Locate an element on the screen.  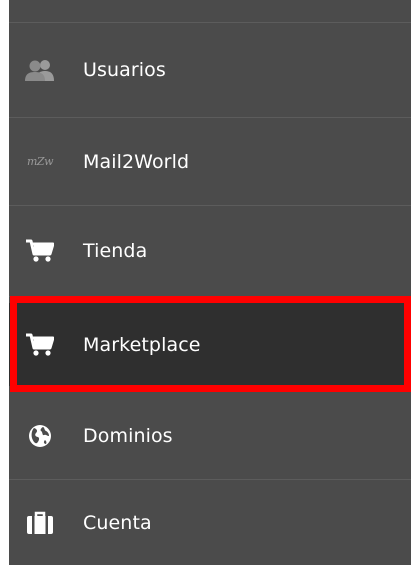
sidebar-item-label: Usuarios is located at coordinates (124, 70).